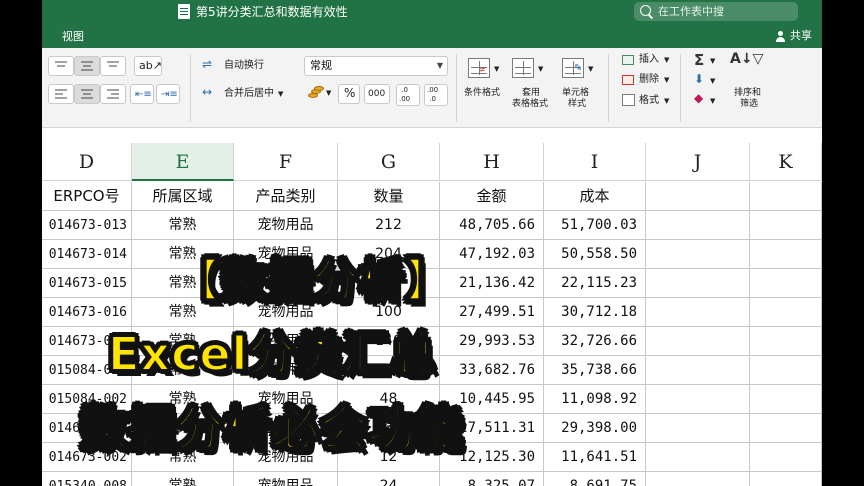 The height and width of the screenshot is (486, 864). Describe the element at coordinates (61, 94) in the screenshot. I see `align-left-button` at that location.